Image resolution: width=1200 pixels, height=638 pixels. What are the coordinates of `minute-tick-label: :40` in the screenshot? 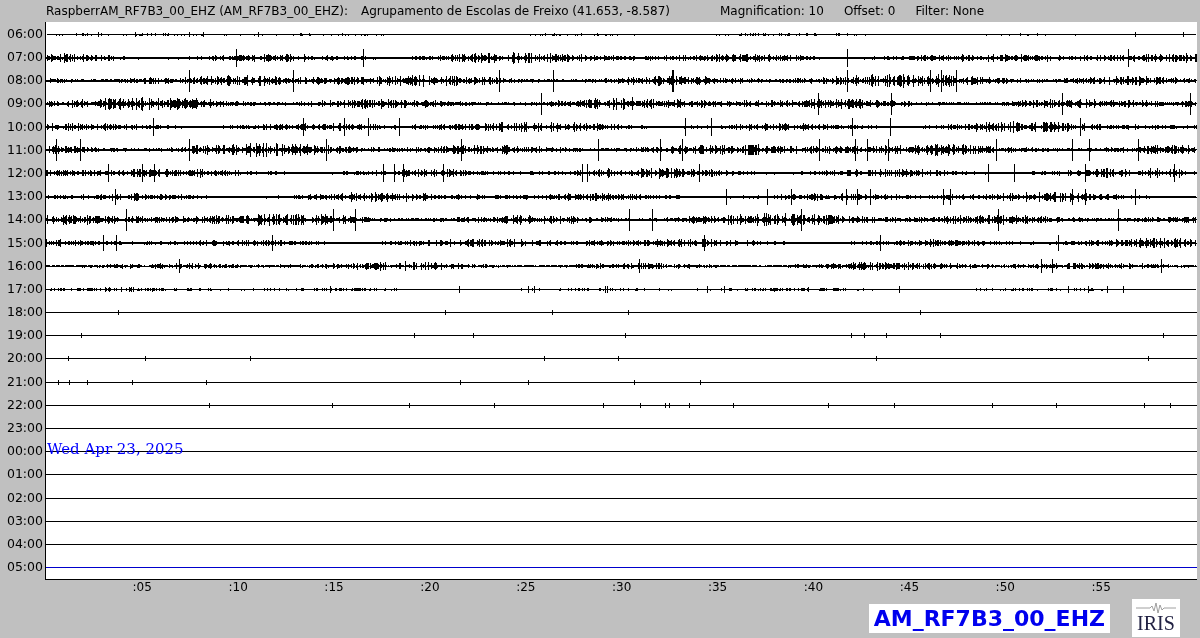 It's located at (813, 588).